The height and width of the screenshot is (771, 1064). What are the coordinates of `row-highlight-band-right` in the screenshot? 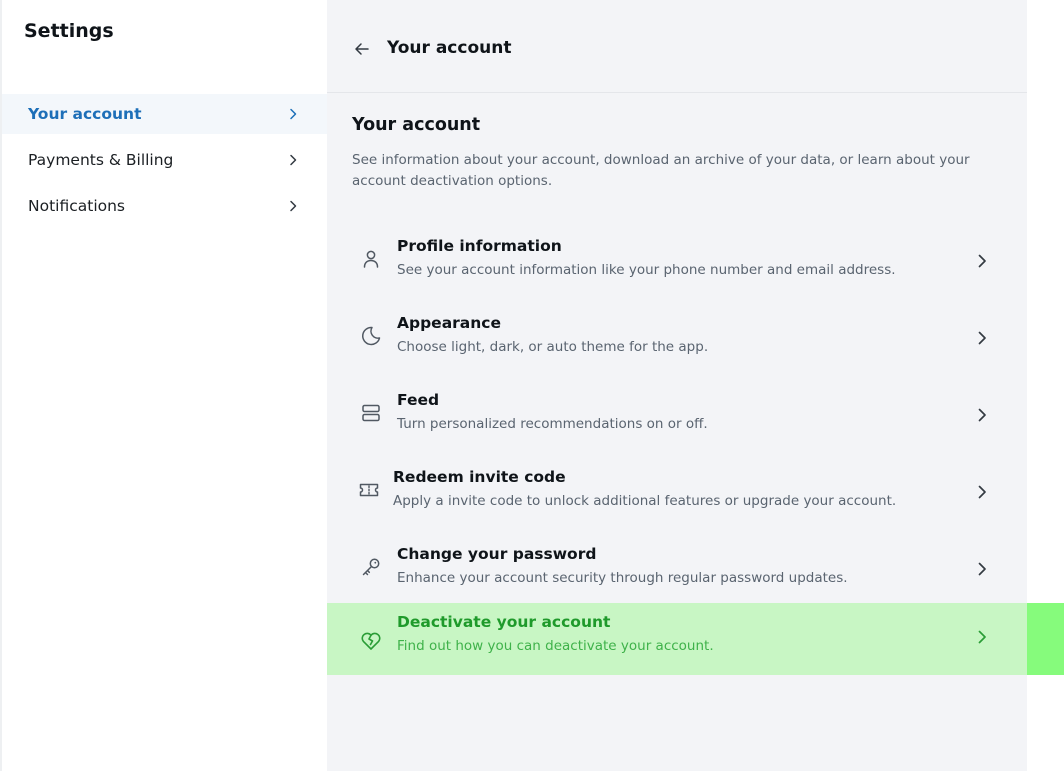 It's located at (1045, 639).